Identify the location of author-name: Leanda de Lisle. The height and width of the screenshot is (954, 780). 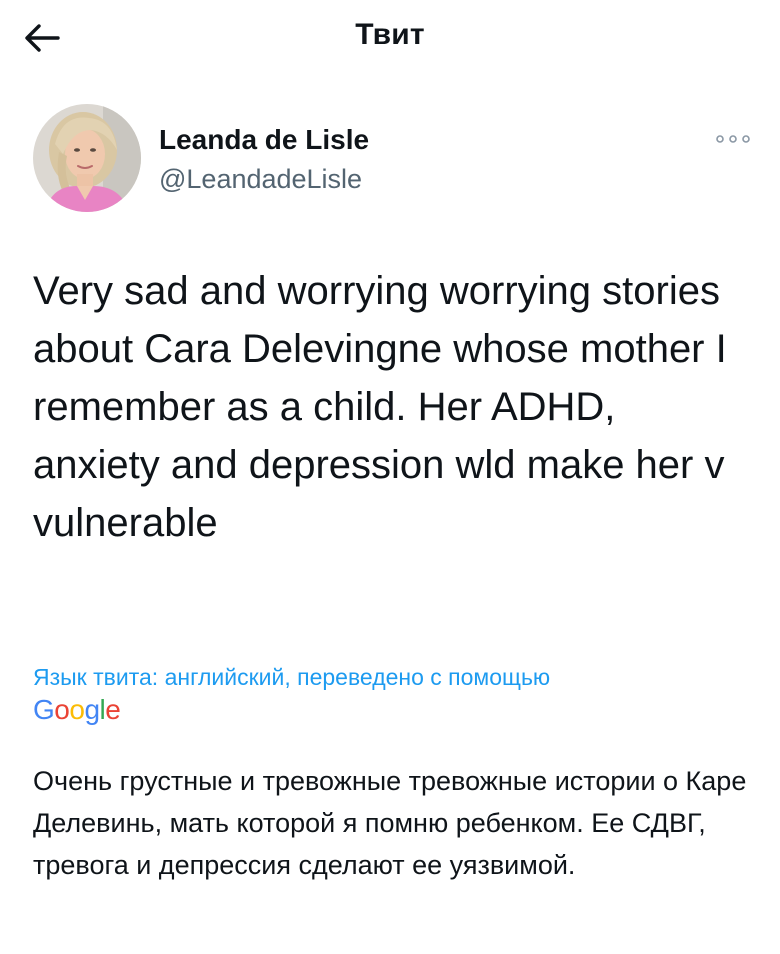
(264, 140).